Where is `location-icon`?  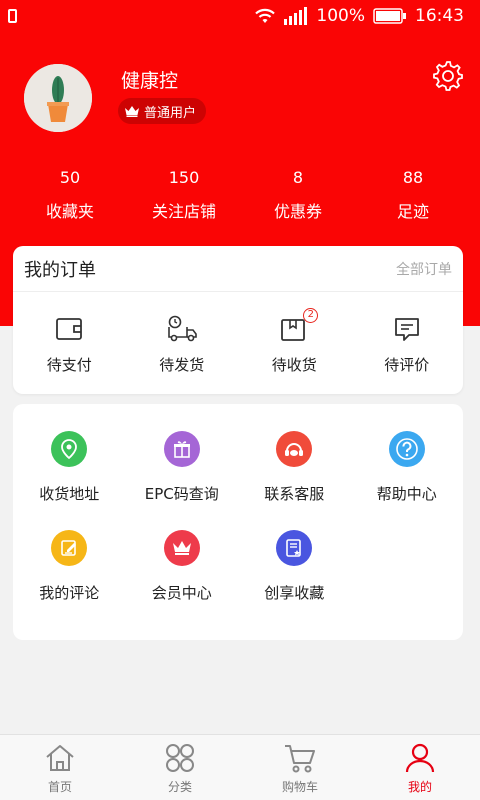 location-icon is located at coordinates (69, 449).